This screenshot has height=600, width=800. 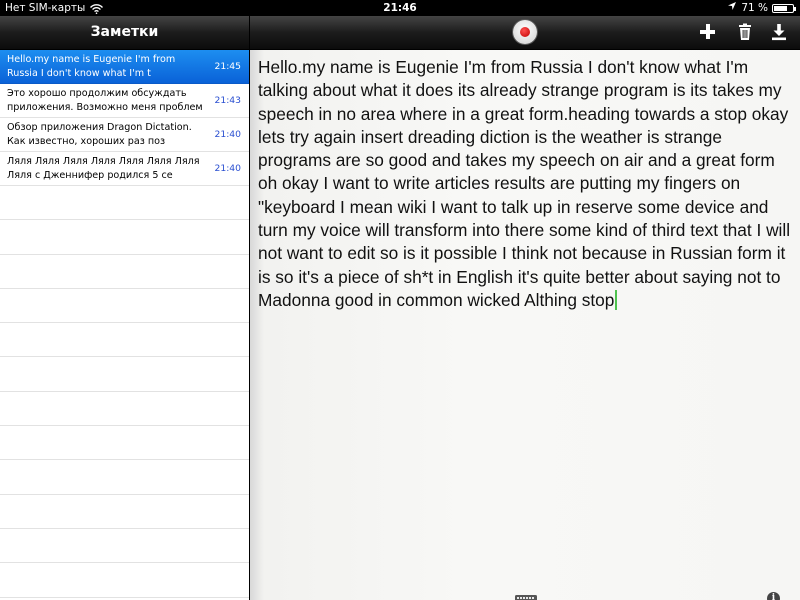 I want to click on note-preview-line: Обзор приложения Dragon Dictation., so click(x=99, y=127).